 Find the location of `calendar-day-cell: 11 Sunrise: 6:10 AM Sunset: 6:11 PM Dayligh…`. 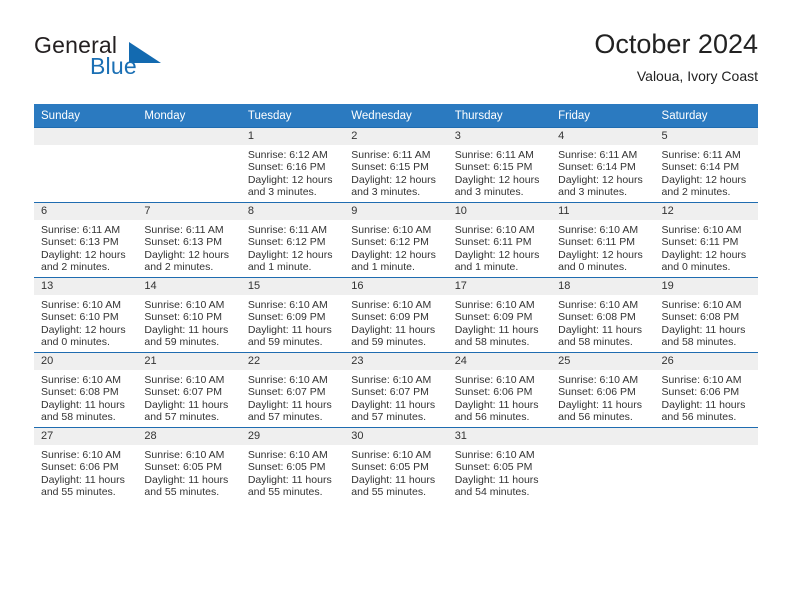

calendar-day-cell: 11 Sunrise: 6:10 AM Sunset: 6:11 PM Dayligh… is located at coordinates (603, 240).